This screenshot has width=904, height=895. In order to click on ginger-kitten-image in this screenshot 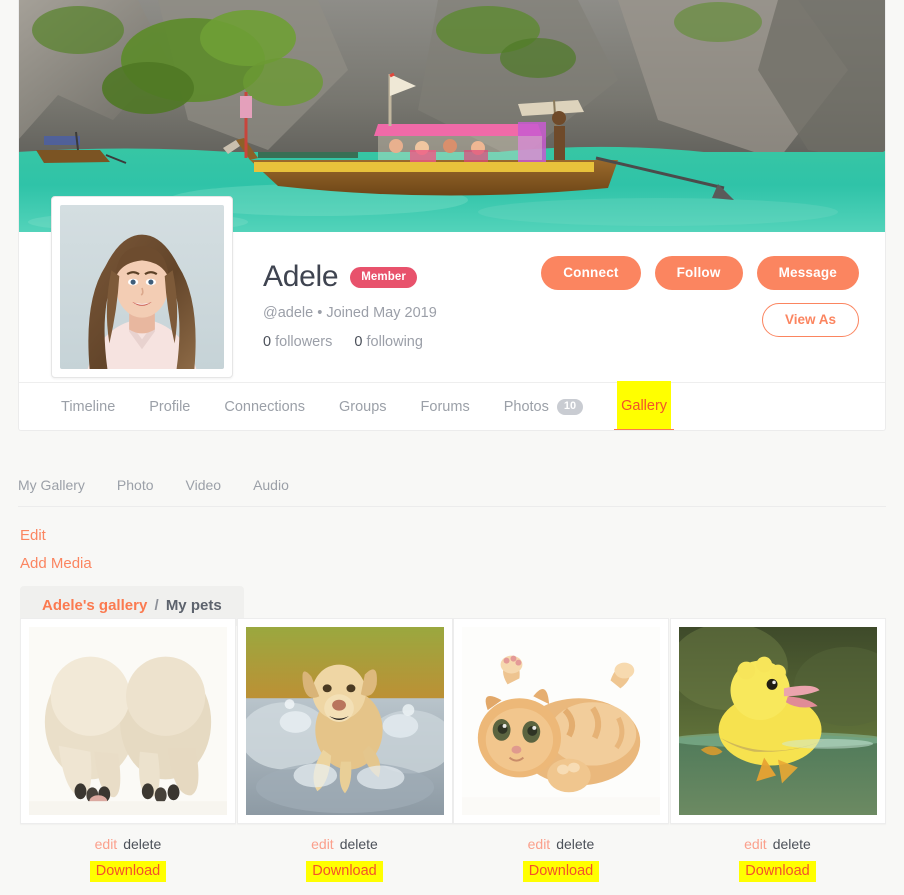, I will do `click(561, 721)`.